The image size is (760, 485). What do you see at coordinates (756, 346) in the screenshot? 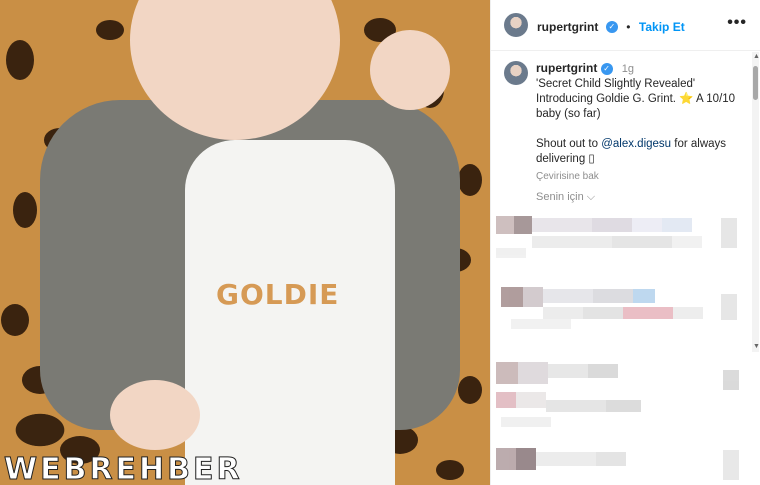
I see `scroll-down-arrow-icon: ▼` at bounding box center [756, 346].